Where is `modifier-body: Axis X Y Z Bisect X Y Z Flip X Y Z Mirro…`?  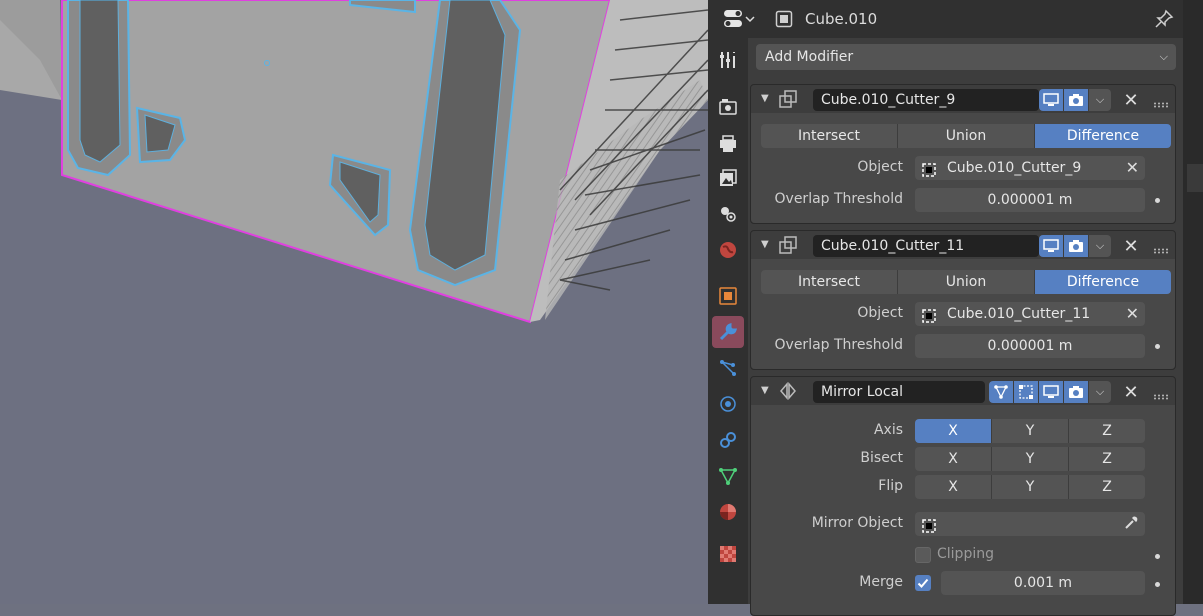 modifier-body: Axis X Y Z Bisect X Y Z Flip X Y Z Mirro… is located at coordinates (963, 510).